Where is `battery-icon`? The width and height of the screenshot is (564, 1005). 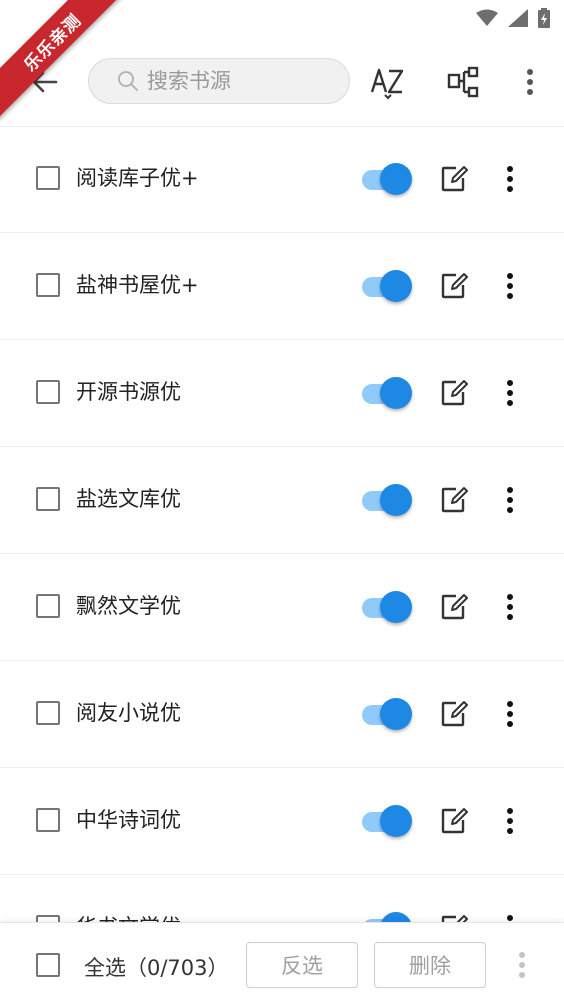
battery-icon is located at coordinates (544, 18).